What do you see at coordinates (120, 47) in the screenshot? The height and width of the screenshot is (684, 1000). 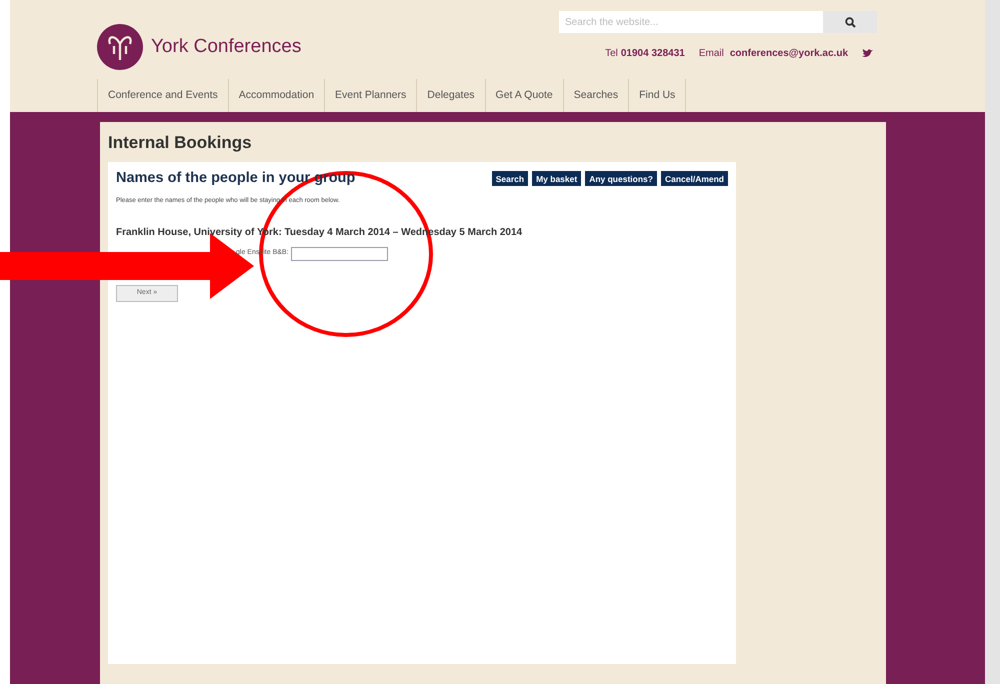 I see `logo-icon` at bounding box center [120, 47].